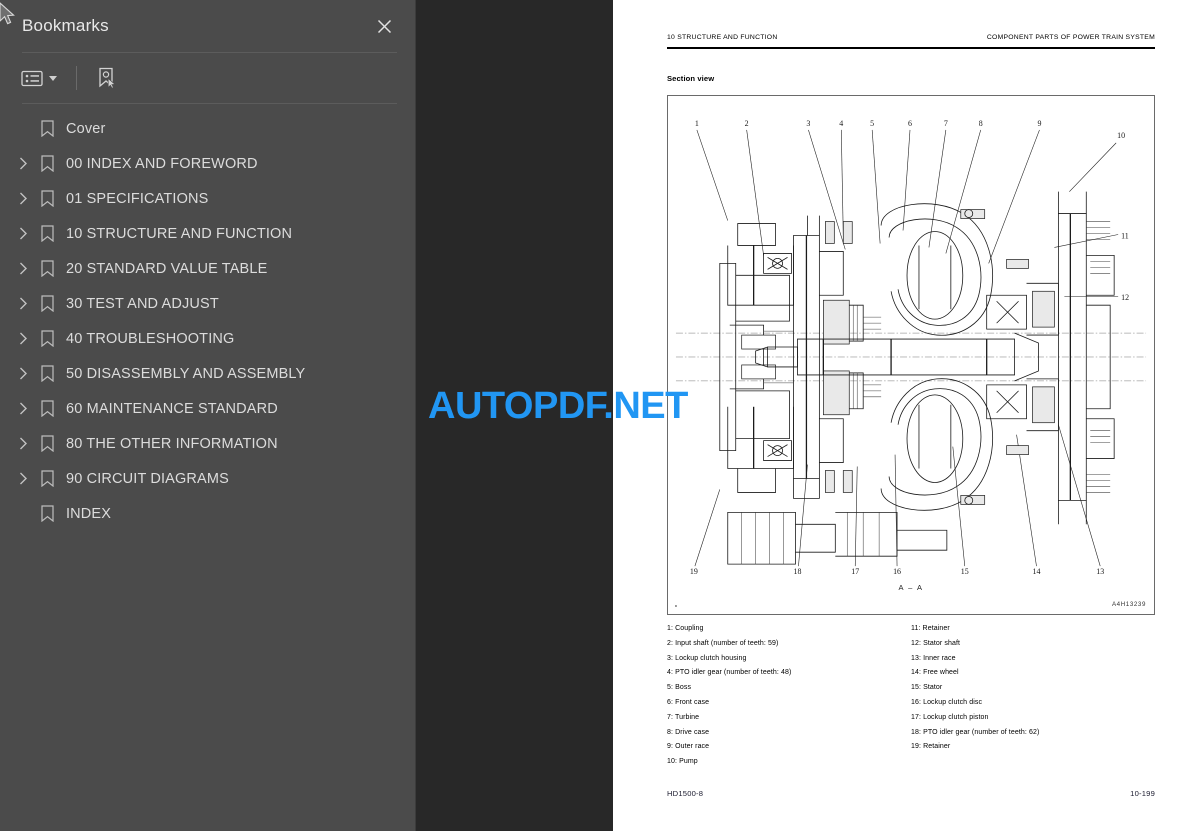 This screenshot has height=831, width=1200. Describe the element at coordinates (965, 571) in the screenshot. I see `svg-text: 15` at that location.